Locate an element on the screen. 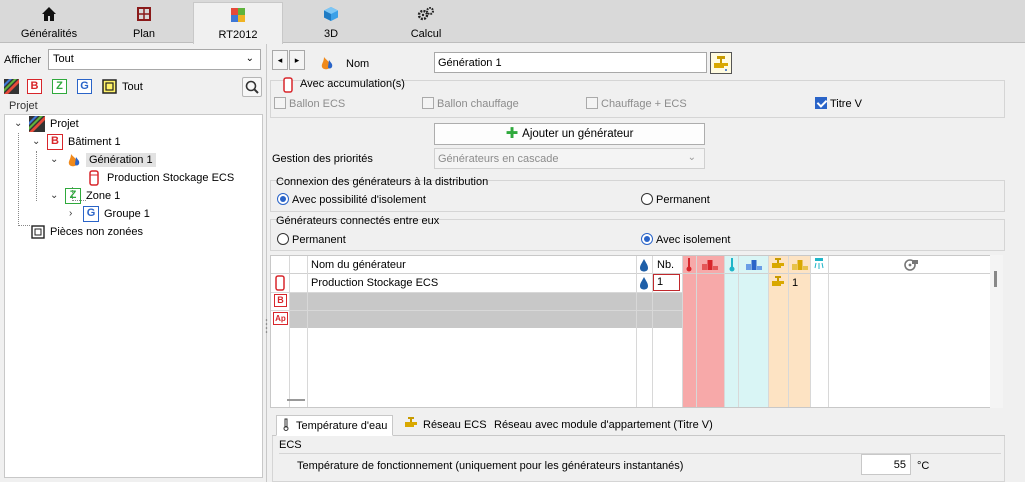  rank-yellow-icon is located at coordinates (800, 265).